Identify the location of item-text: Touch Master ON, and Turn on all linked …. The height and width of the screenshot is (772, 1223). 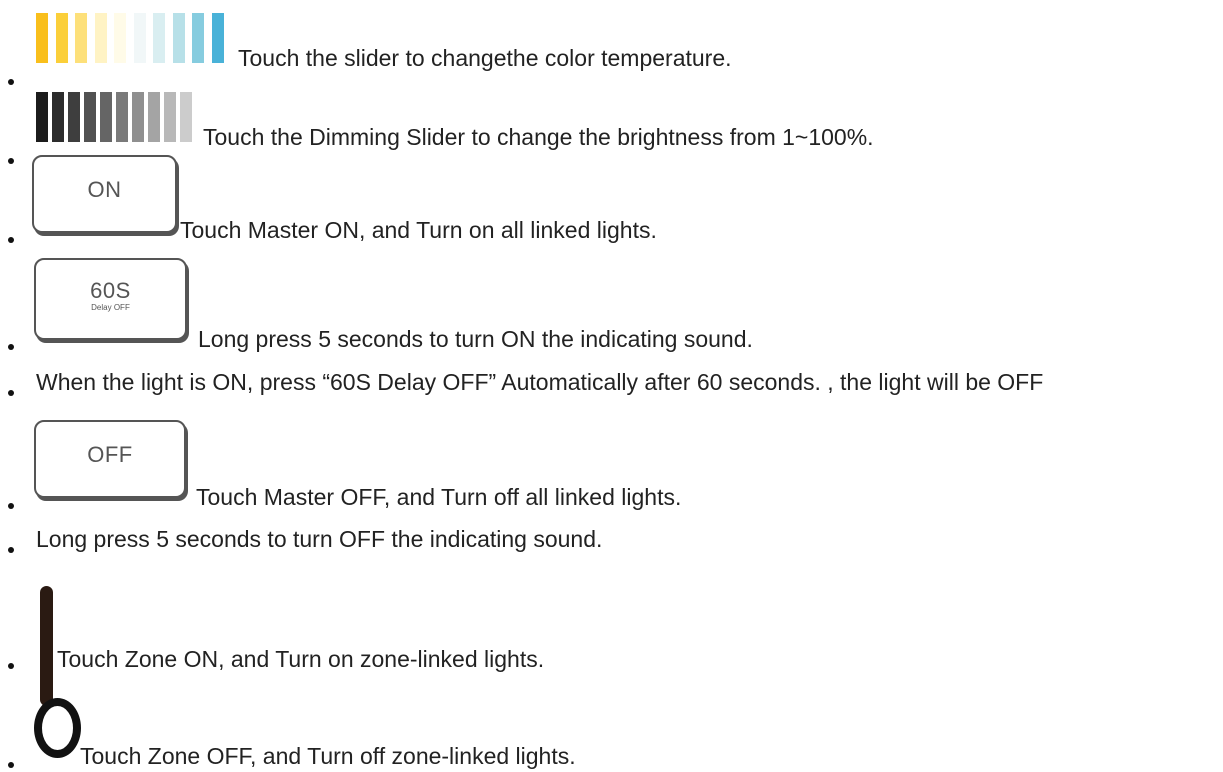
(418, 230).